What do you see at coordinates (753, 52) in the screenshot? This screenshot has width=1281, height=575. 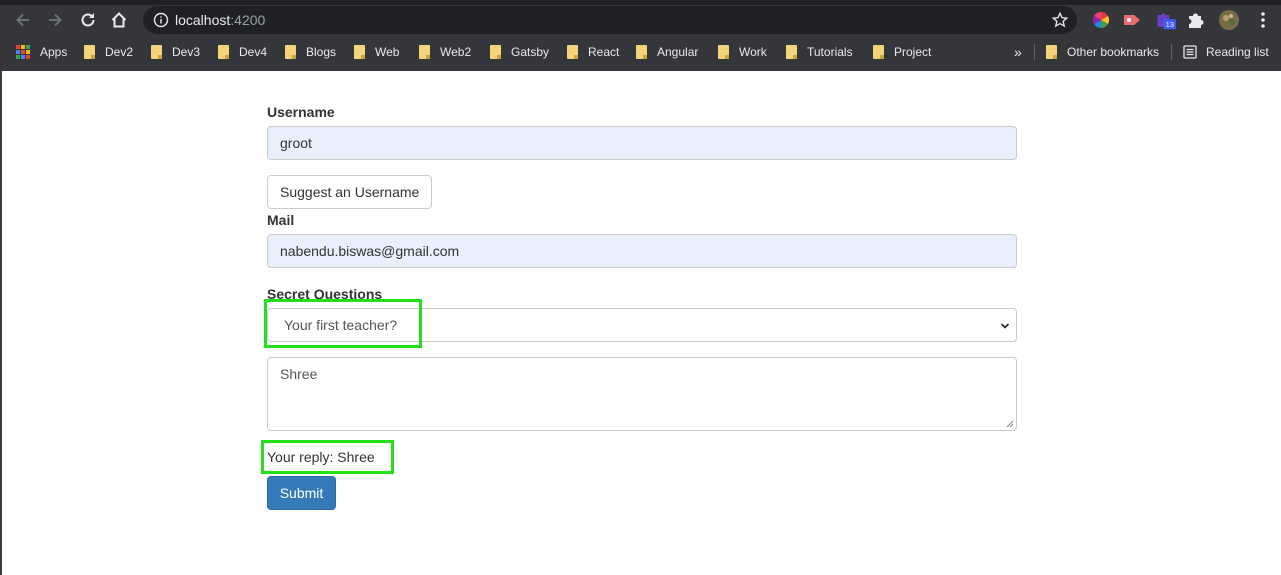 I see `bookmark-label: Work` at bounding box center [753, 52].